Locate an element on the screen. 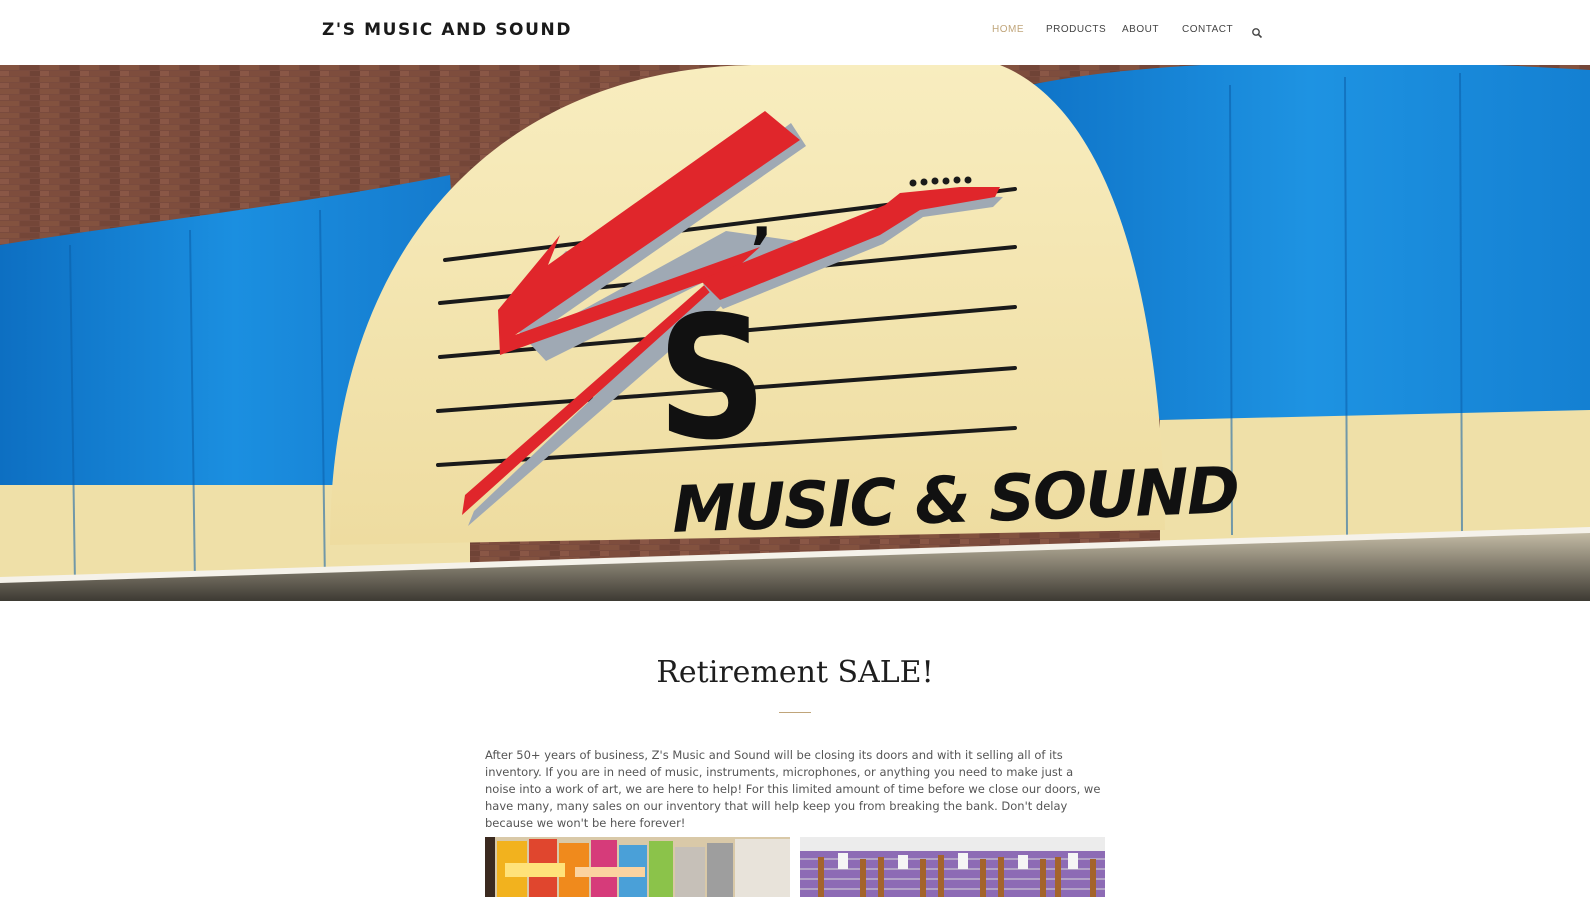 The height and width of the screenshot is (897, 1590). guitar-wall-photo is located at coordinates (952, 867).